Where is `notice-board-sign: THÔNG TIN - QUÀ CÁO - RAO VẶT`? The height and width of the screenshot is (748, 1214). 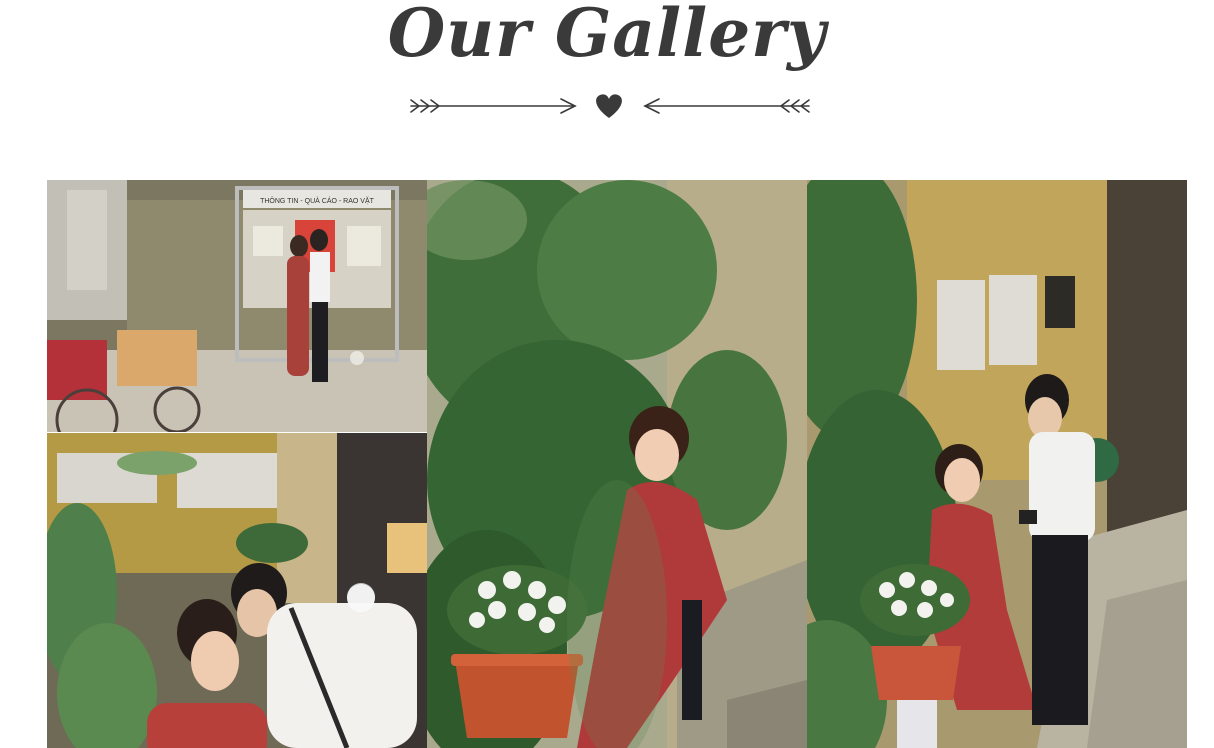 notice-board-sign: THÔNG TIN - QUÀ CÁO - RAO VẶT is located at coordinates (317, 200).